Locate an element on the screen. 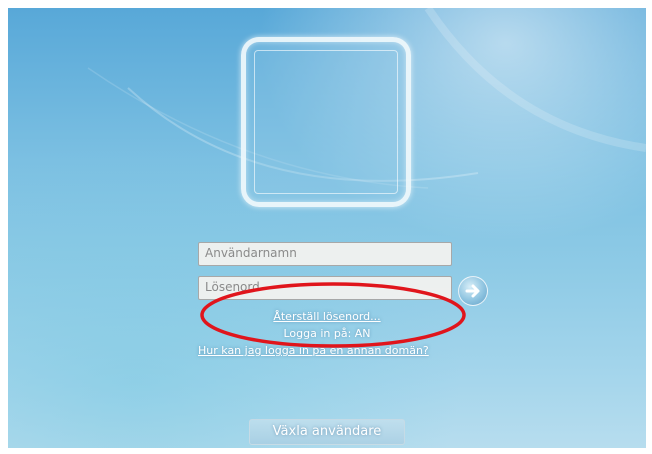  user-avatar-placeholder is located at coordinates (326, 122).